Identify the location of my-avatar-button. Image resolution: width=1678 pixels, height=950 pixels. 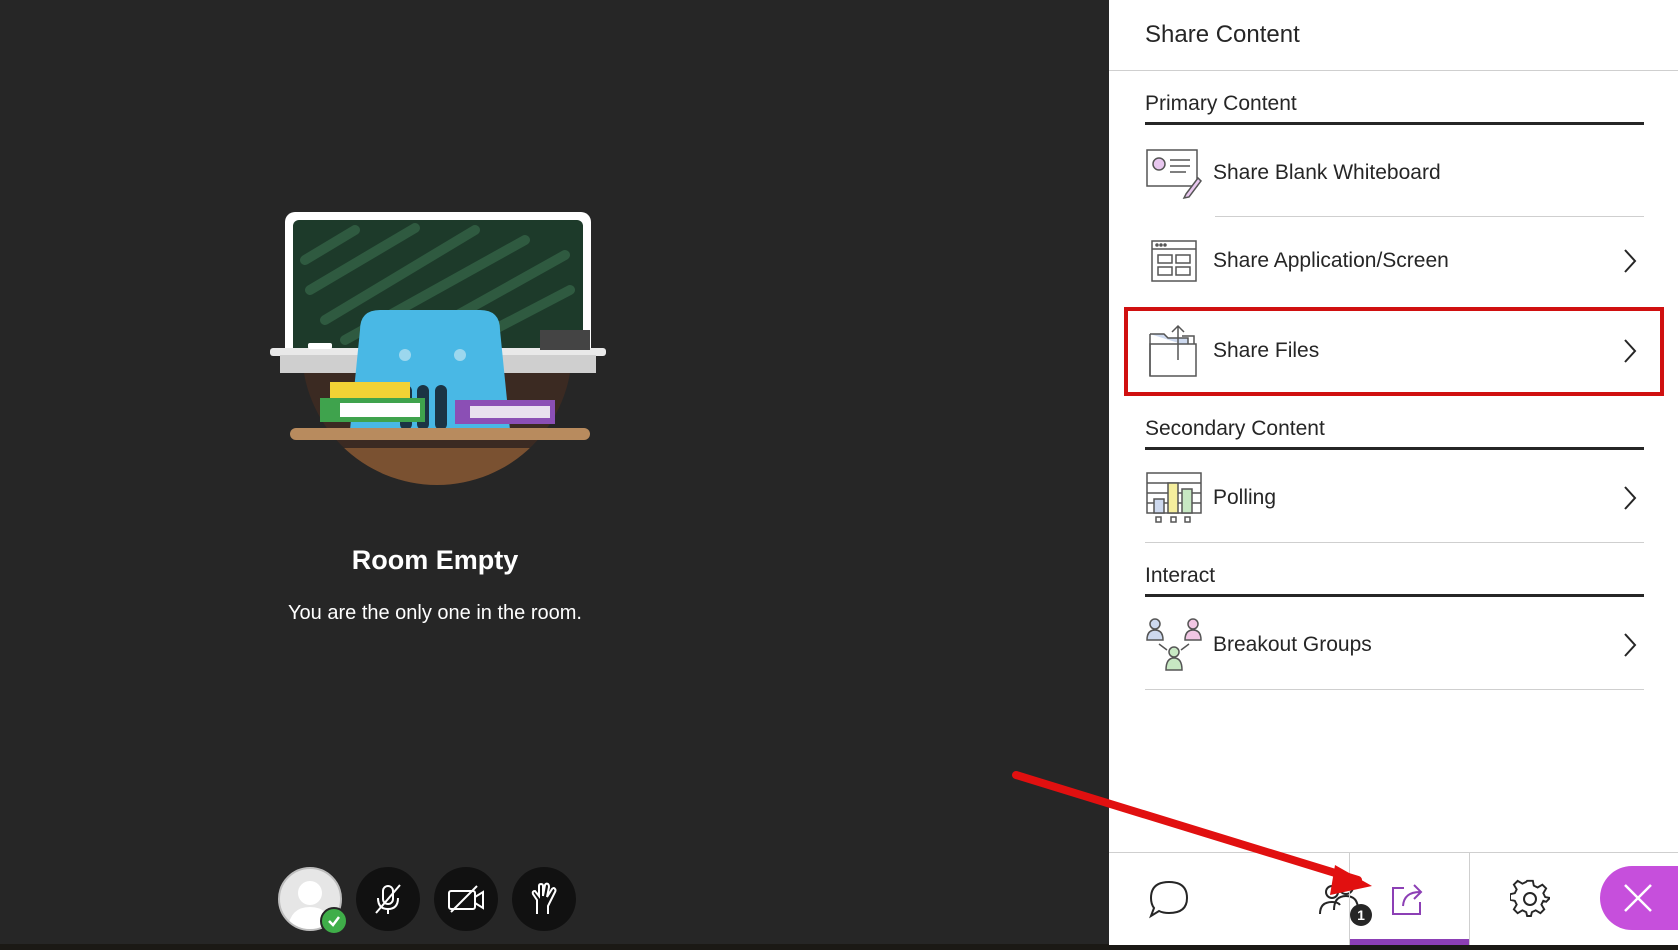
(313, 901).